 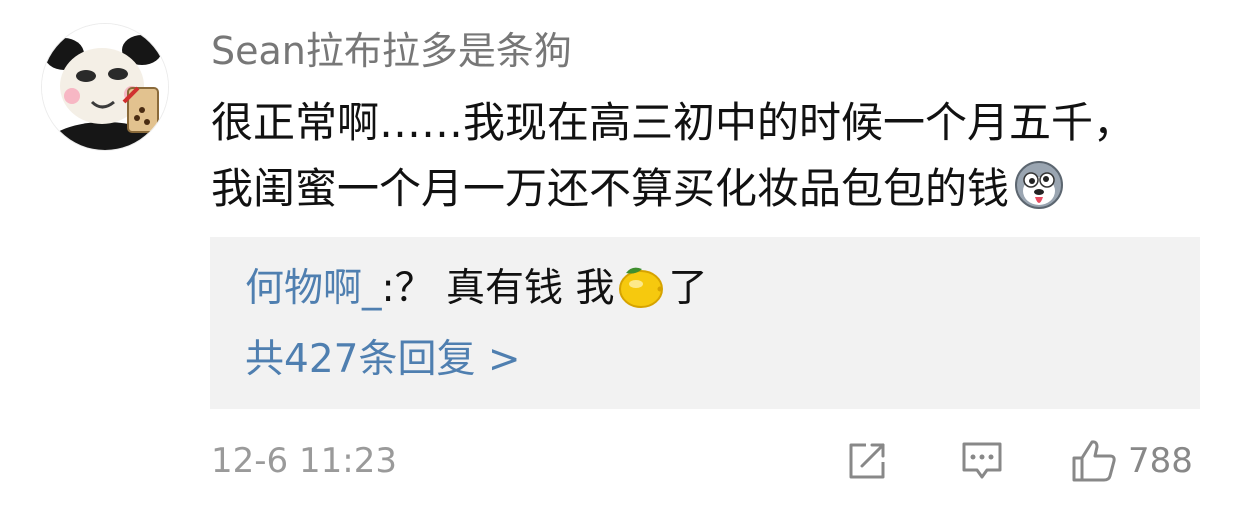 What do you see at coordinates (673, 122) in the screenshot?
I see `comment-text-line-1: 很正常啊……我现在高三初中的时候一个月五千，` at bounding box center [673, 122].